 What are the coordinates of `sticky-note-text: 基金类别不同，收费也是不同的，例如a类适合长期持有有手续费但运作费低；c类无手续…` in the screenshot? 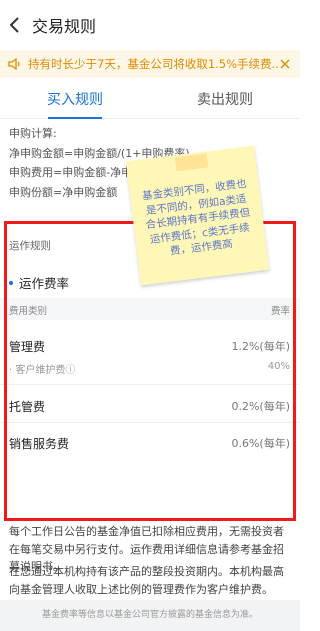 It's located at (196, 217).